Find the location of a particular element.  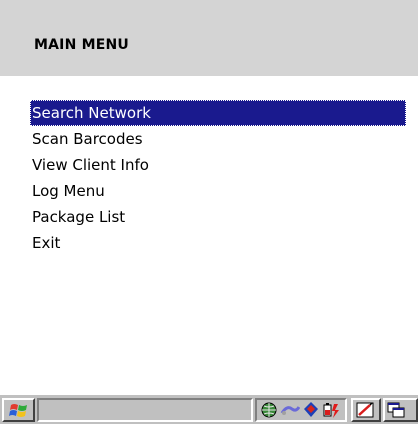

input-panel-button is located at coordinates (366, 410).